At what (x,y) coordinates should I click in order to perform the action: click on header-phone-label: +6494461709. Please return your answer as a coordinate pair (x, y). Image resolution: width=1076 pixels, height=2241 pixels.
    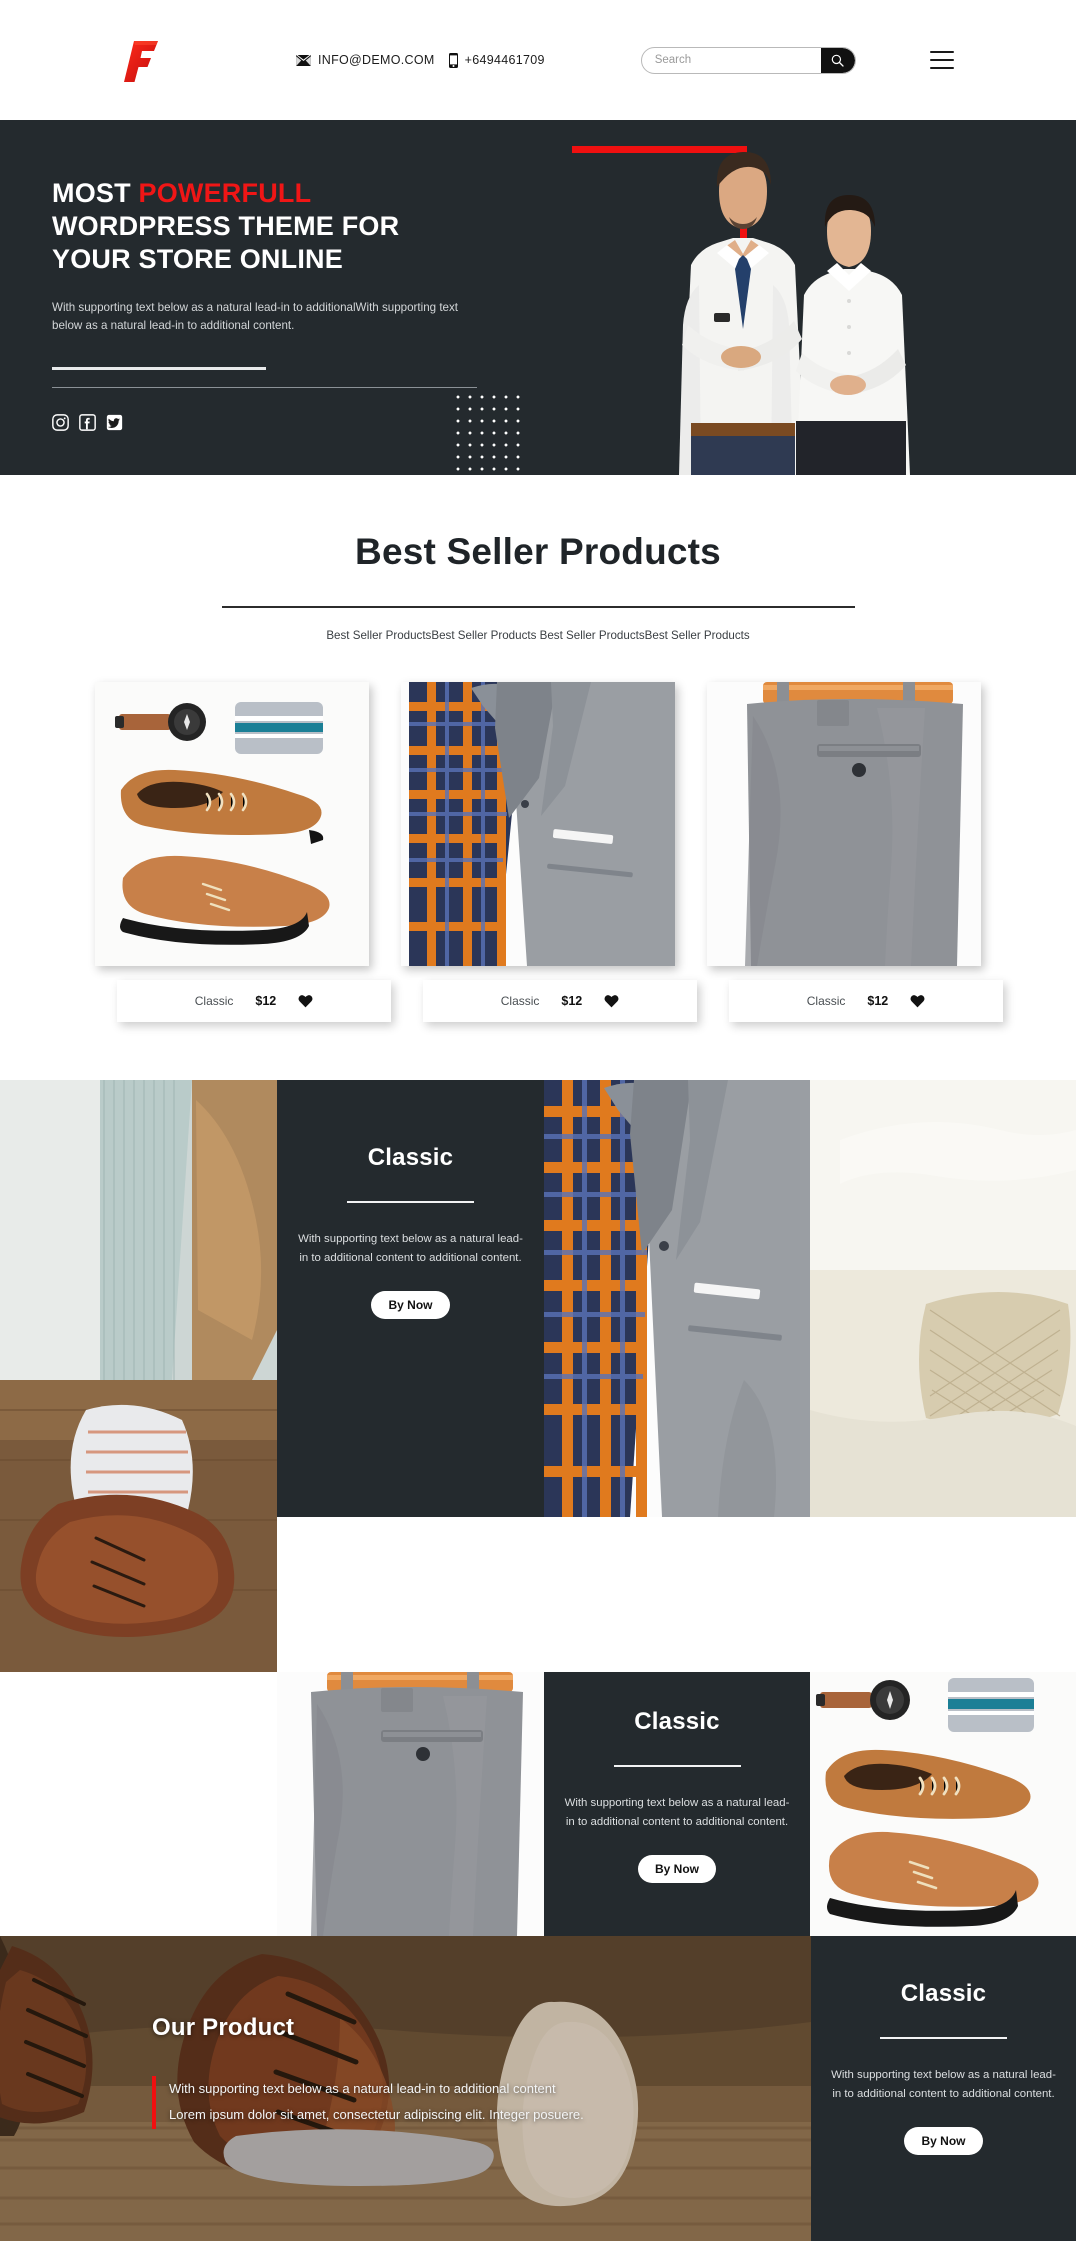
    Looking at the image, I should click on (504, 60).